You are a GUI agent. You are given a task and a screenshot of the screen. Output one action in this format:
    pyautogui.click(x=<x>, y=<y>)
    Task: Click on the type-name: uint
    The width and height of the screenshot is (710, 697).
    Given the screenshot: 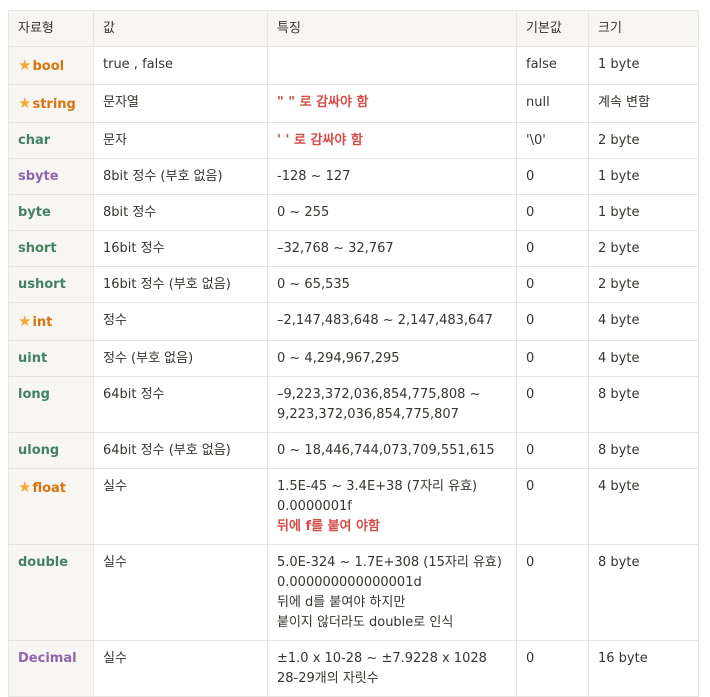 What is the action you would take?
    pyautogui.click(x=33, y=358)
    